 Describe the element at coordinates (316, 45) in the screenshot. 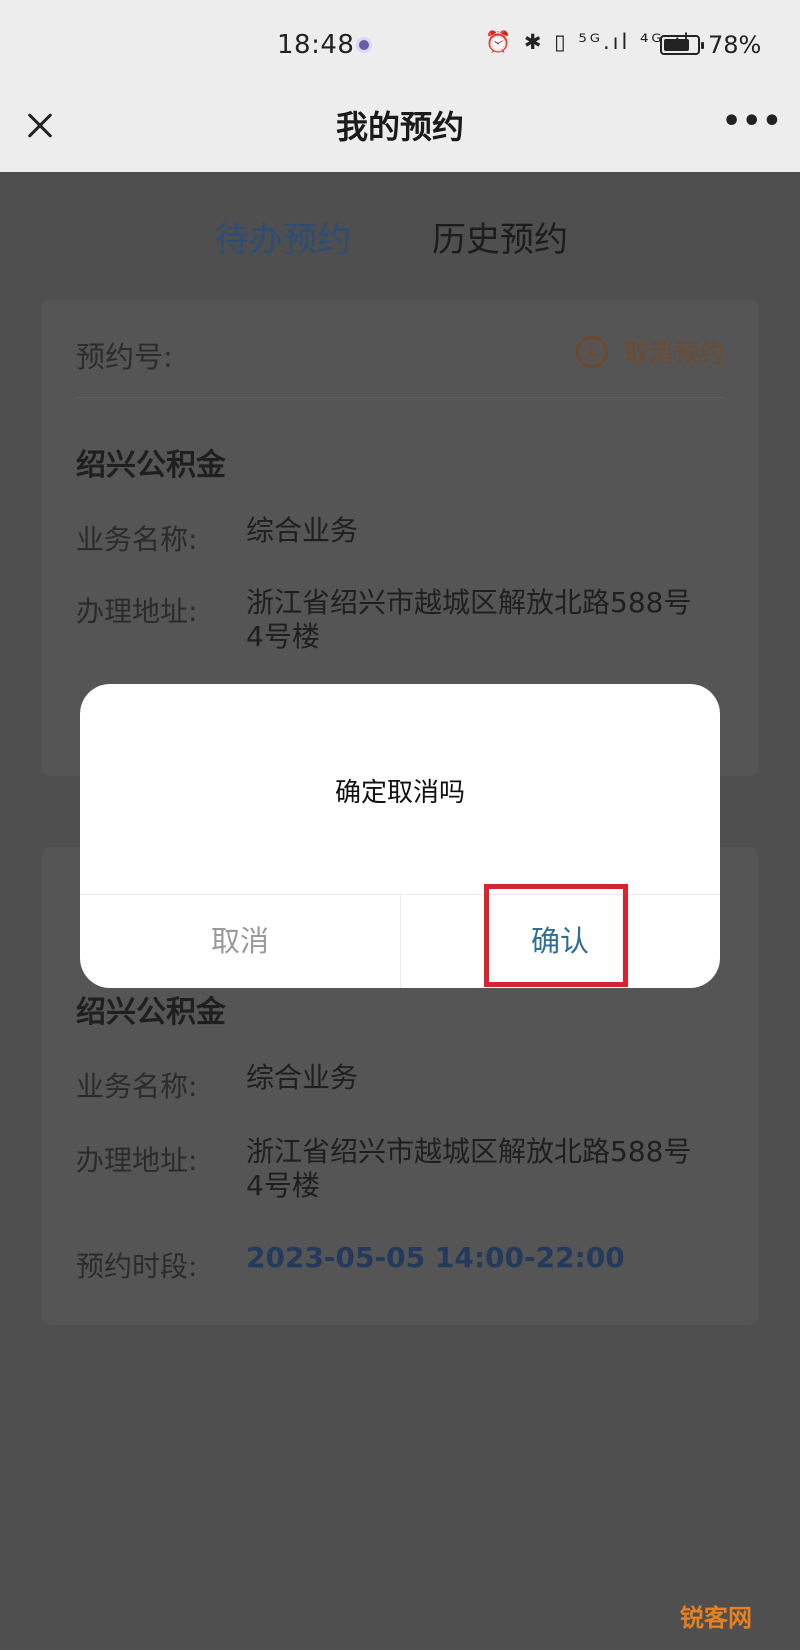

I see `status-time: 18:48` at that location.